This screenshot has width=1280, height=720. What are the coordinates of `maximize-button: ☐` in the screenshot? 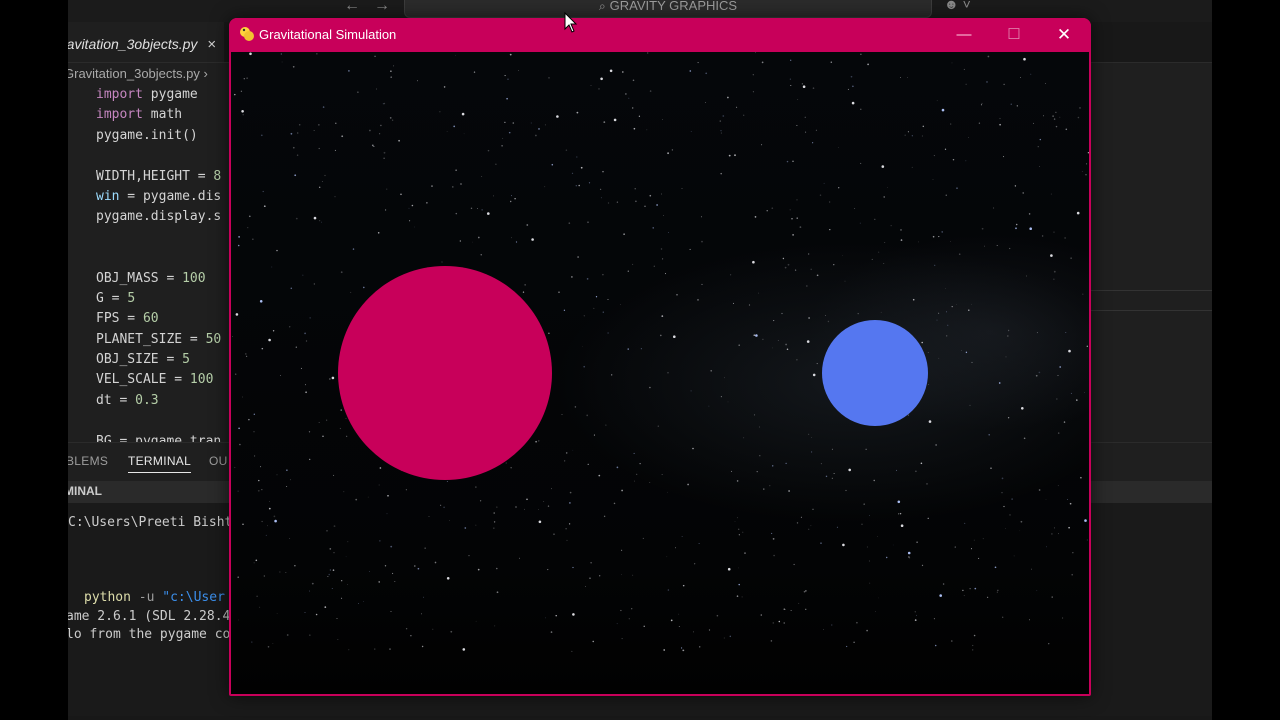 It's located at (1014, 35).